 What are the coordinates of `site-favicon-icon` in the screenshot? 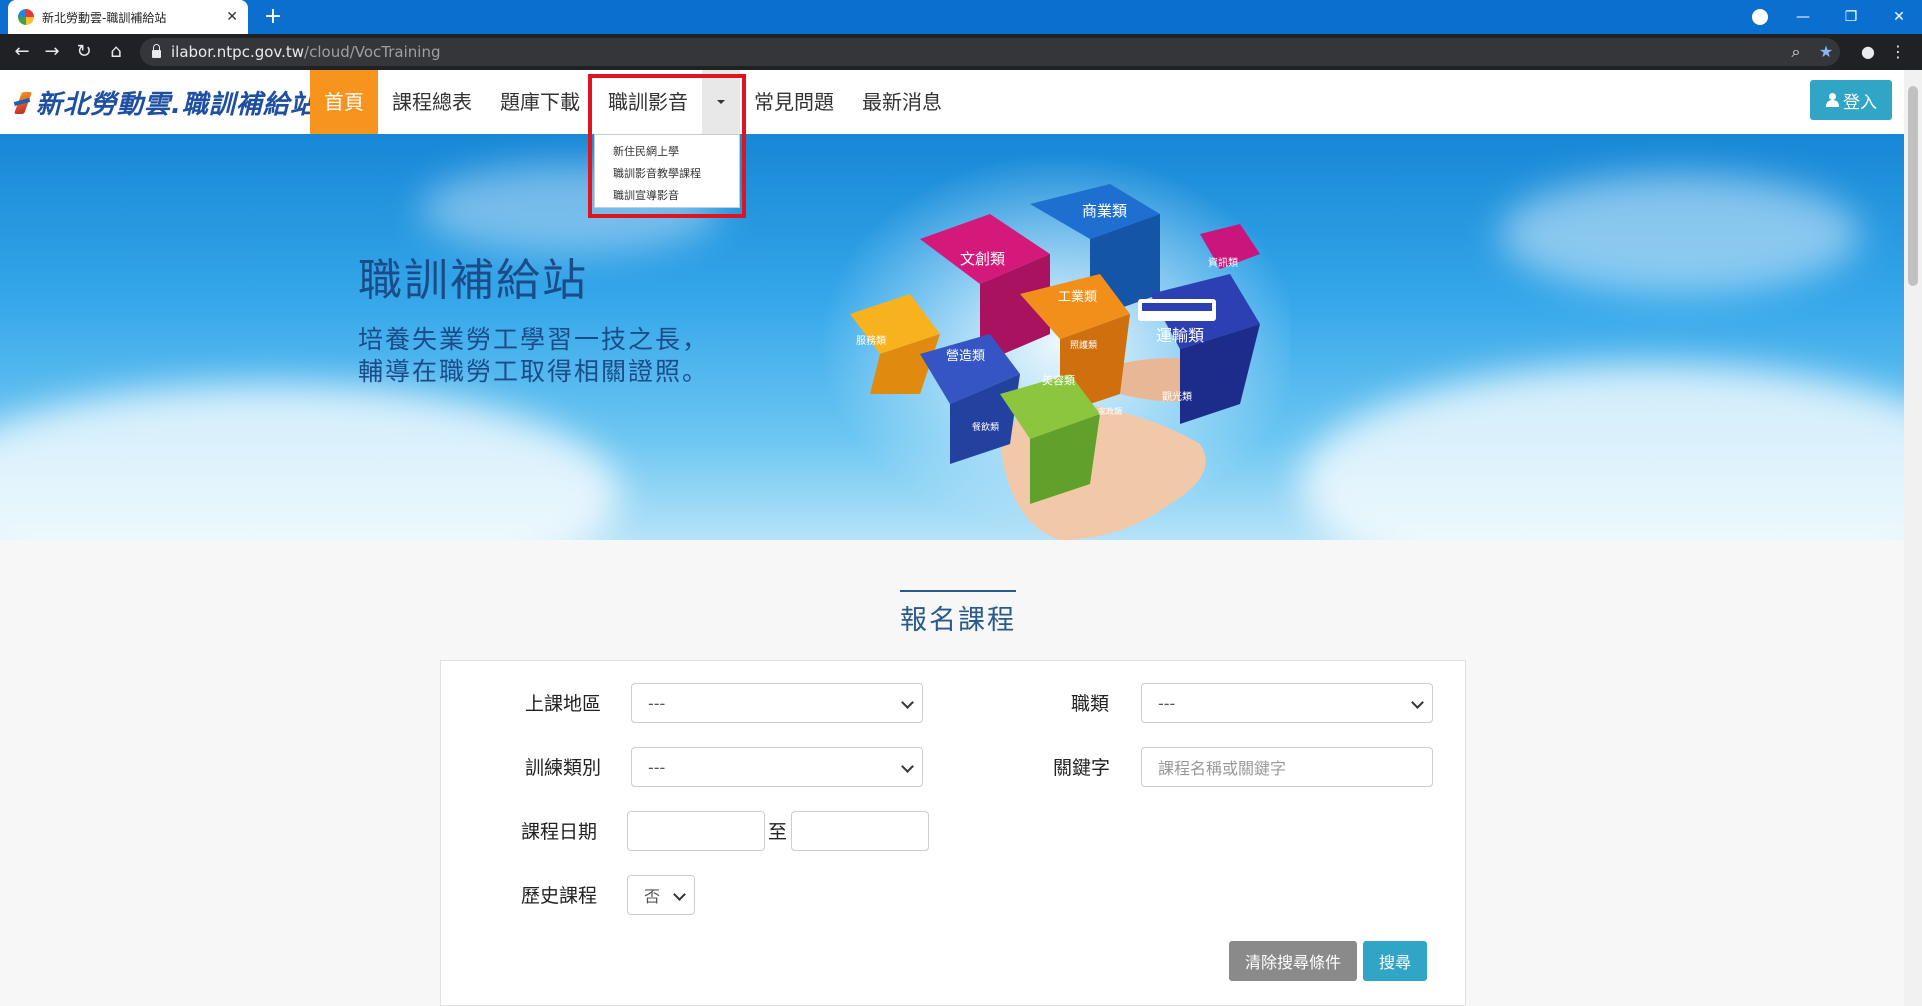 It's located at (26, 17).